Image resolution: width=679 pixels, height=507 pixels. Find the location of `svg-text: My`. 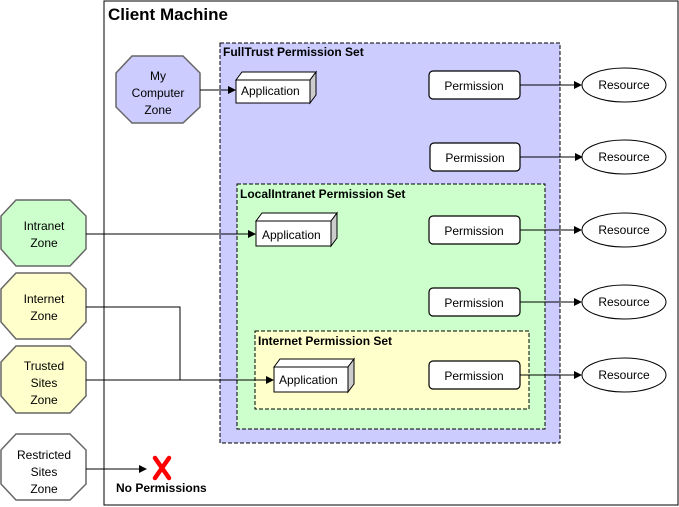

svg-text: My is located at coordinates (158, 76).